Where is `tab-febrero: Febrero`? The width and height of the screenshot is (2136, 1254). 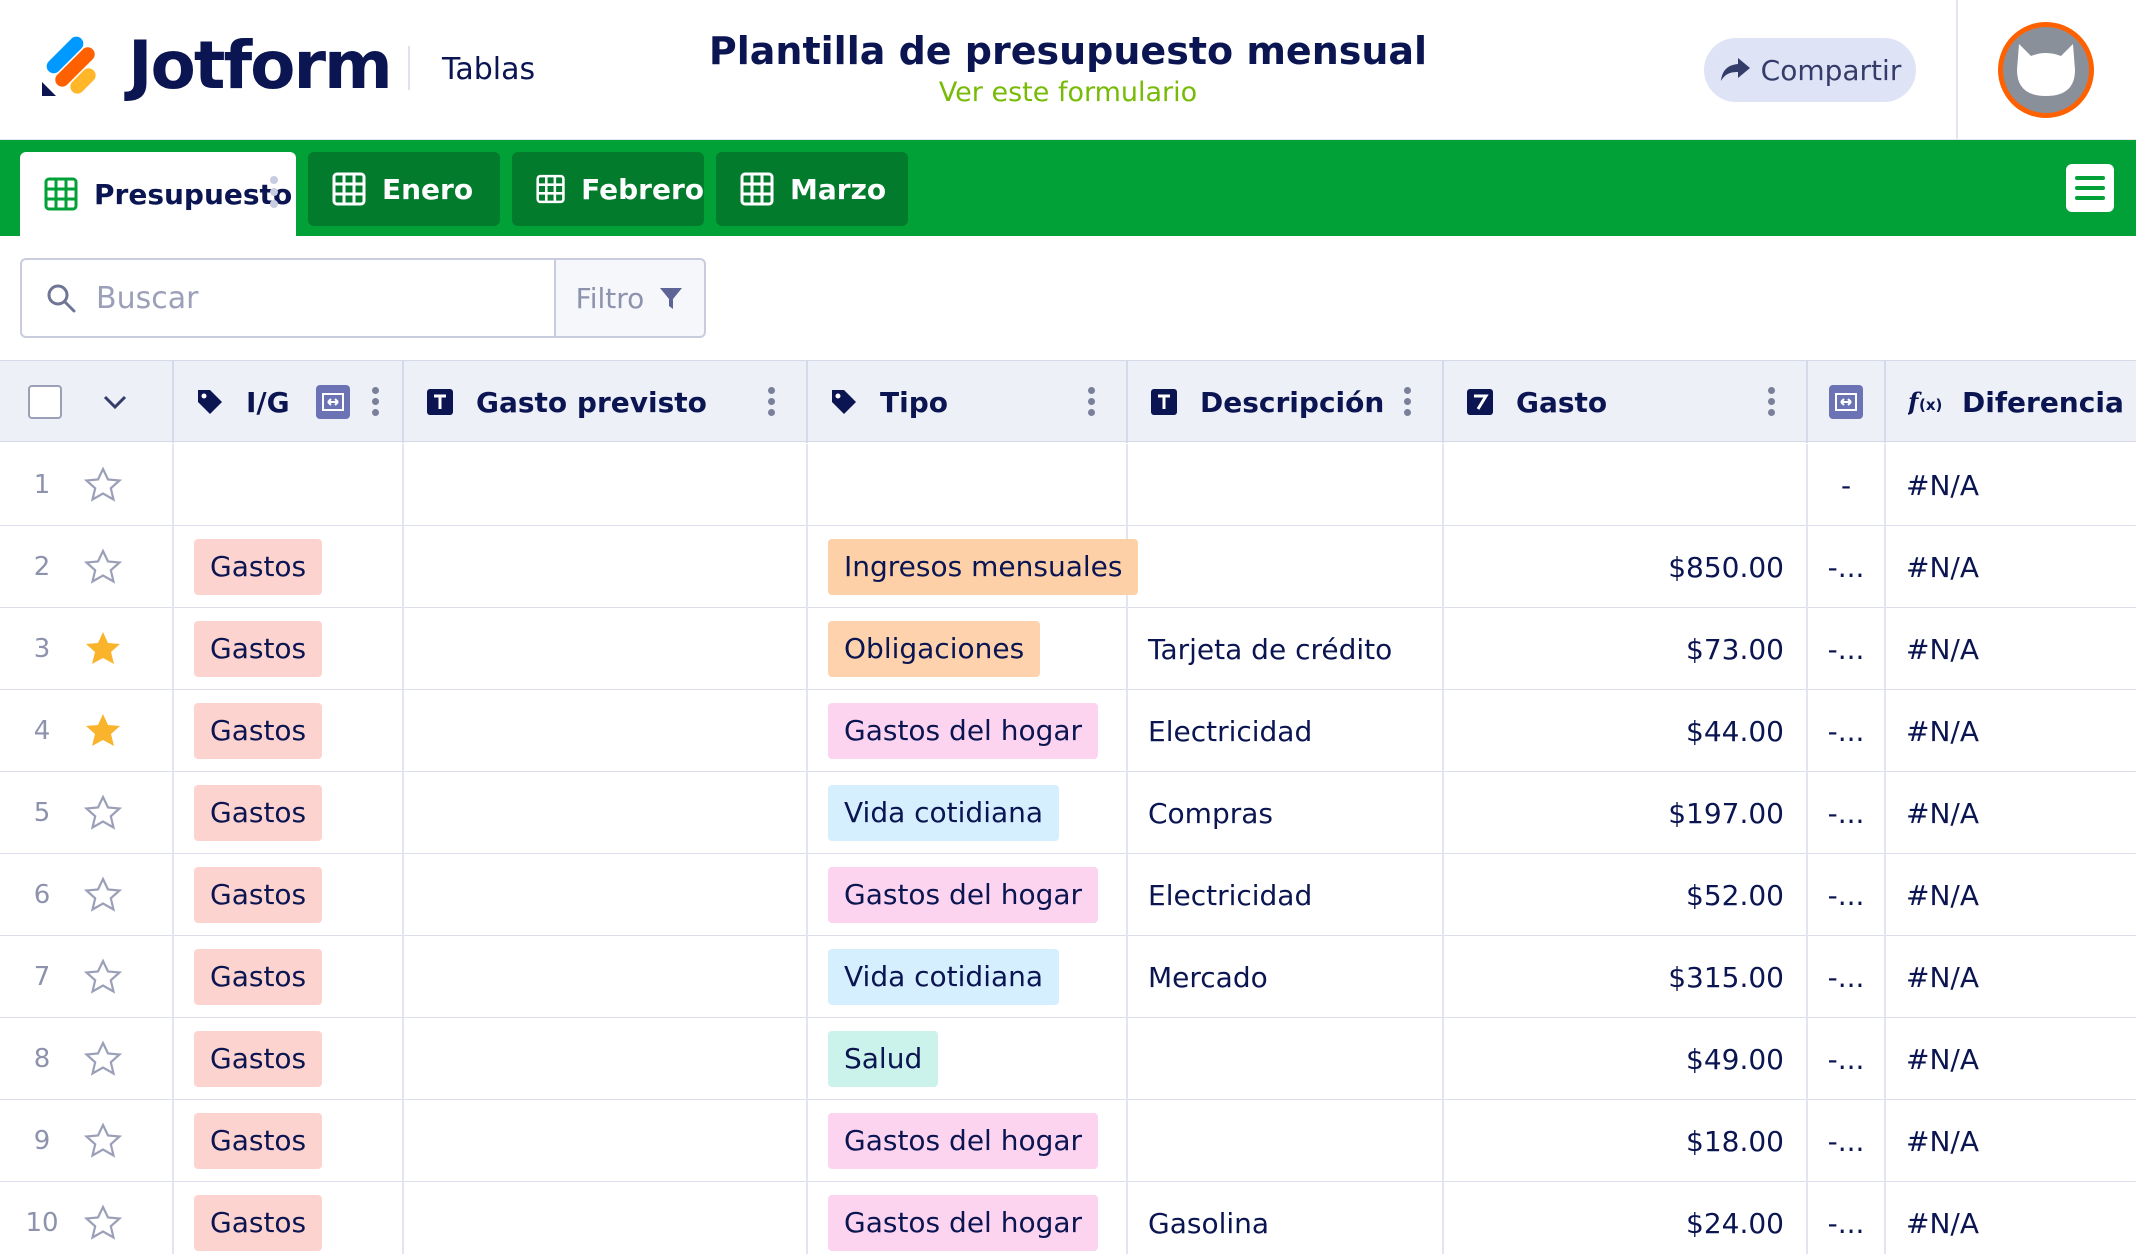 tab-febrero: Febrero is located at coordinates (608, 189).